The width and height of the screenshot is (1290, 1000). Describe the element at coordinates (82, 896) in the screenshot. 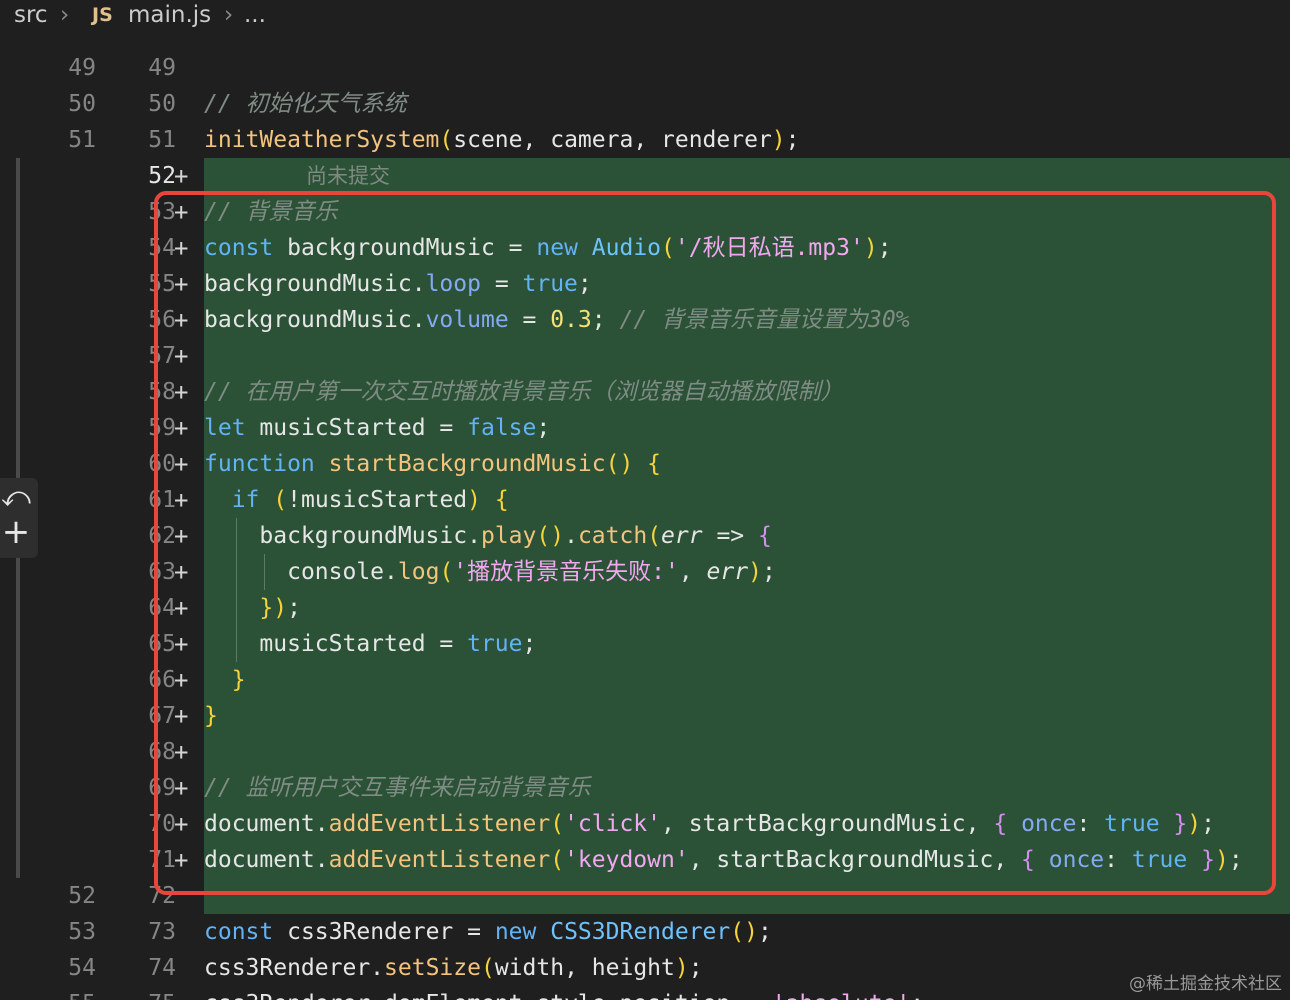

I see `old-line-number: 52` at that location.